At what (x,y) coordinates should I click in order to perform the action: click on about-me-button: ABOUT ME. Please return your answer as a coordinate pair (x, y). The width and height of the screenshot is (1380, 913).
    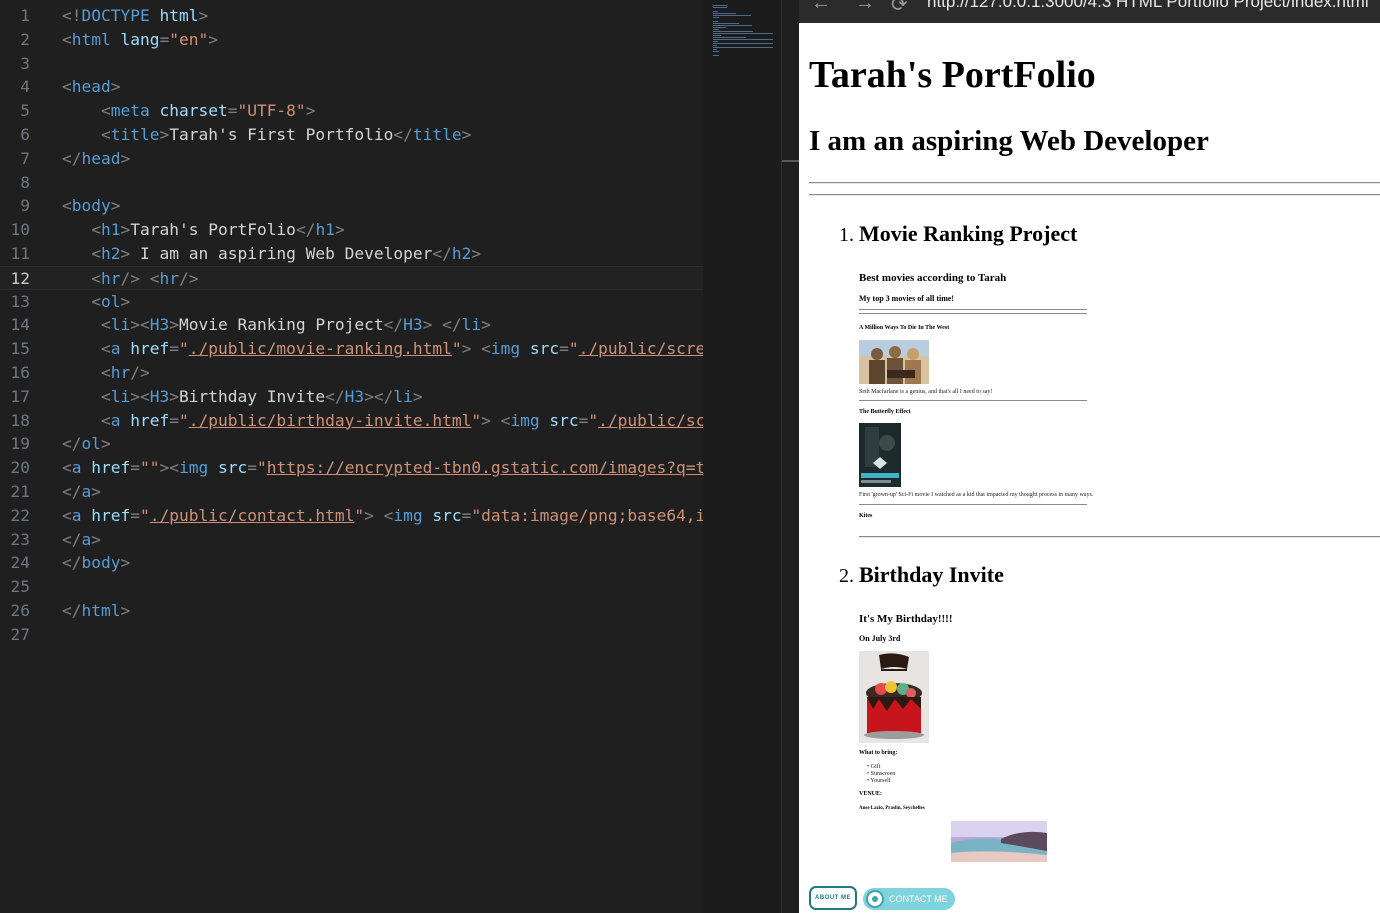
    Looking at the image, I should click on (833, 898).